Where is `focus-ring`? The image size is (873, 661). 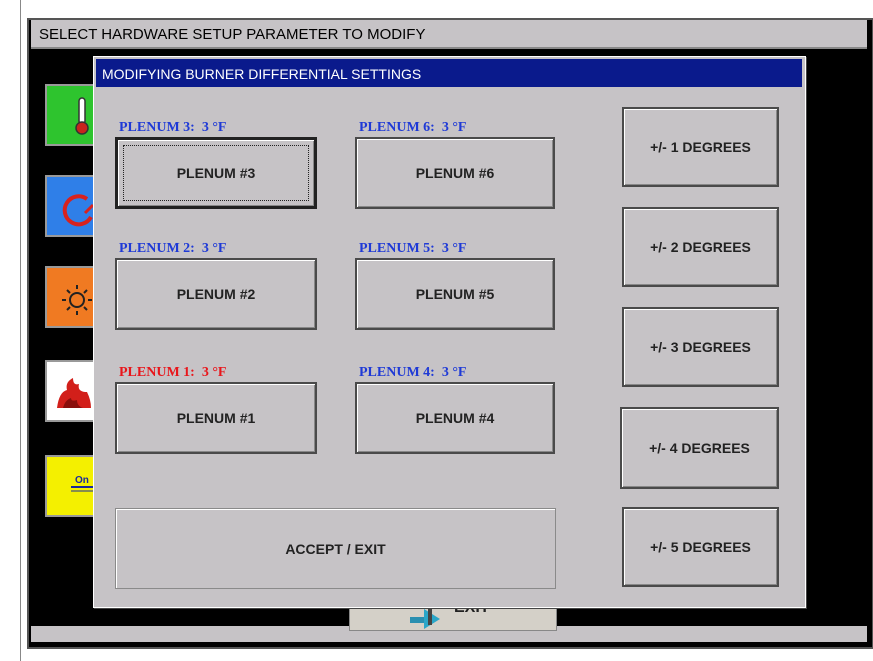 focus-ring is located at coordinates (216, 173).